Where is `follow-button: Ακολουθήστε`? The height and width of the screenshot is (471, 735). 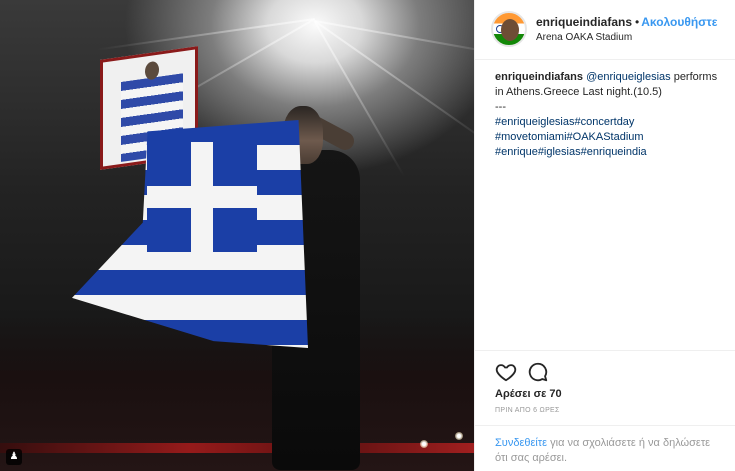
follow-button: Ακολουθήστε is located at coordinates (679, 22).